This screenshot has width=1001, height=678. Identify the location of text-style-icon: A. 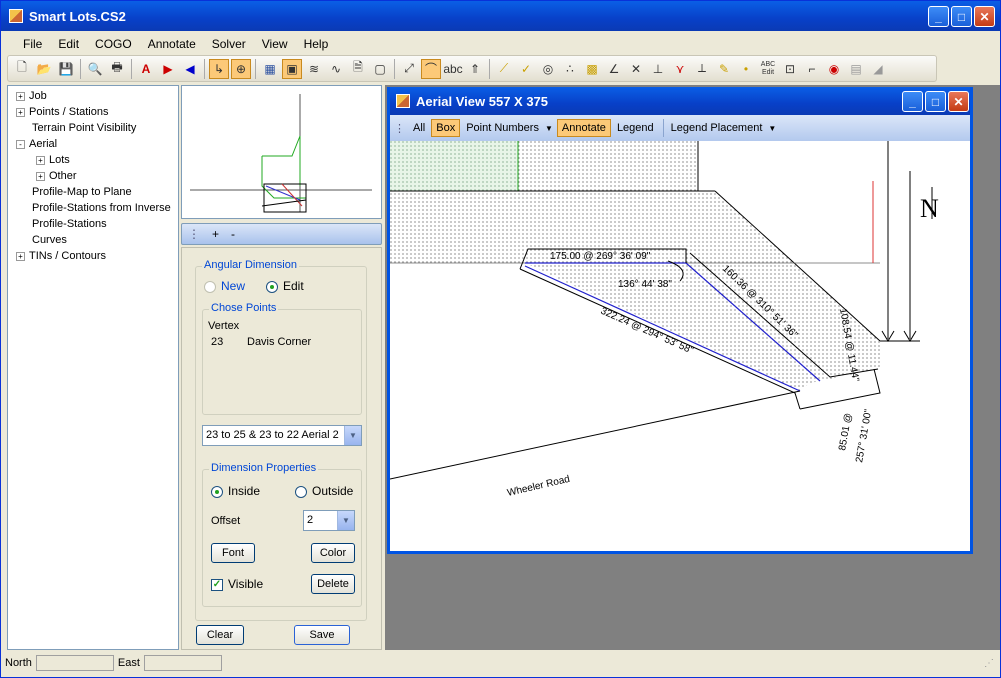
(146, 69).